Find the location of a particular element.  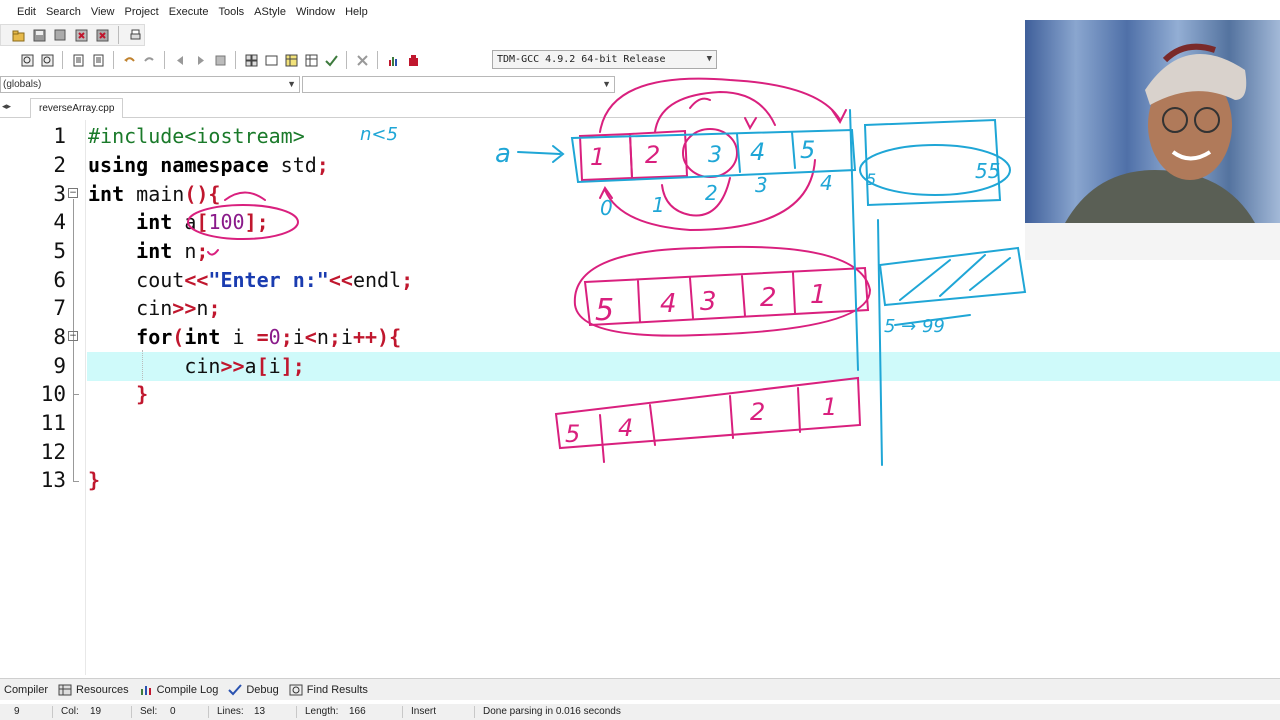

tab-reverse-array: reverseArray.cpp is located at coordinates (77, 108).